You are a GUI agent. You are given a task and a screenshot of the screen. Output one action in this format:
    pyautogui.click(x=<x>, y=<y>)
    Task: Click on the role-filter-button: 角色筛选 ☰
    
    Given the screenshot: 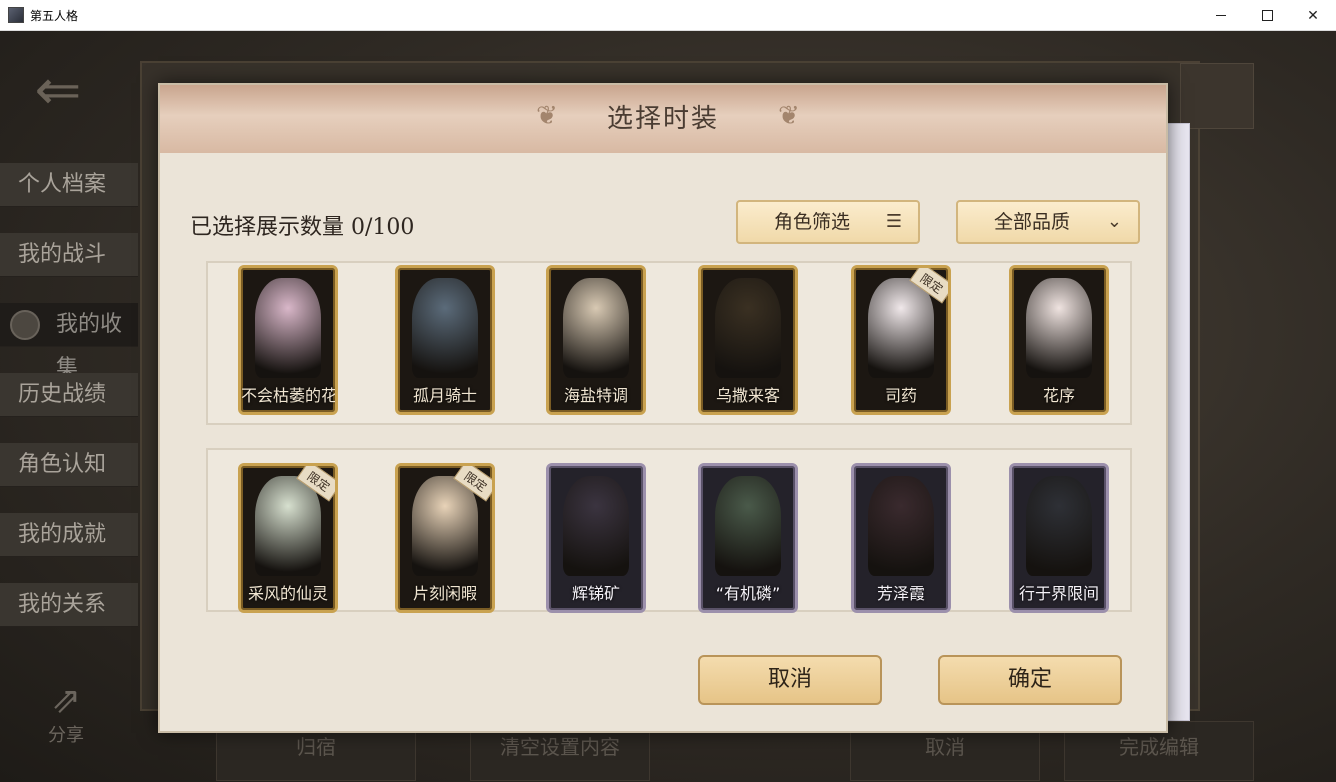 What is the action you would take?
    pyautogui.click(x=828, y=222)
    